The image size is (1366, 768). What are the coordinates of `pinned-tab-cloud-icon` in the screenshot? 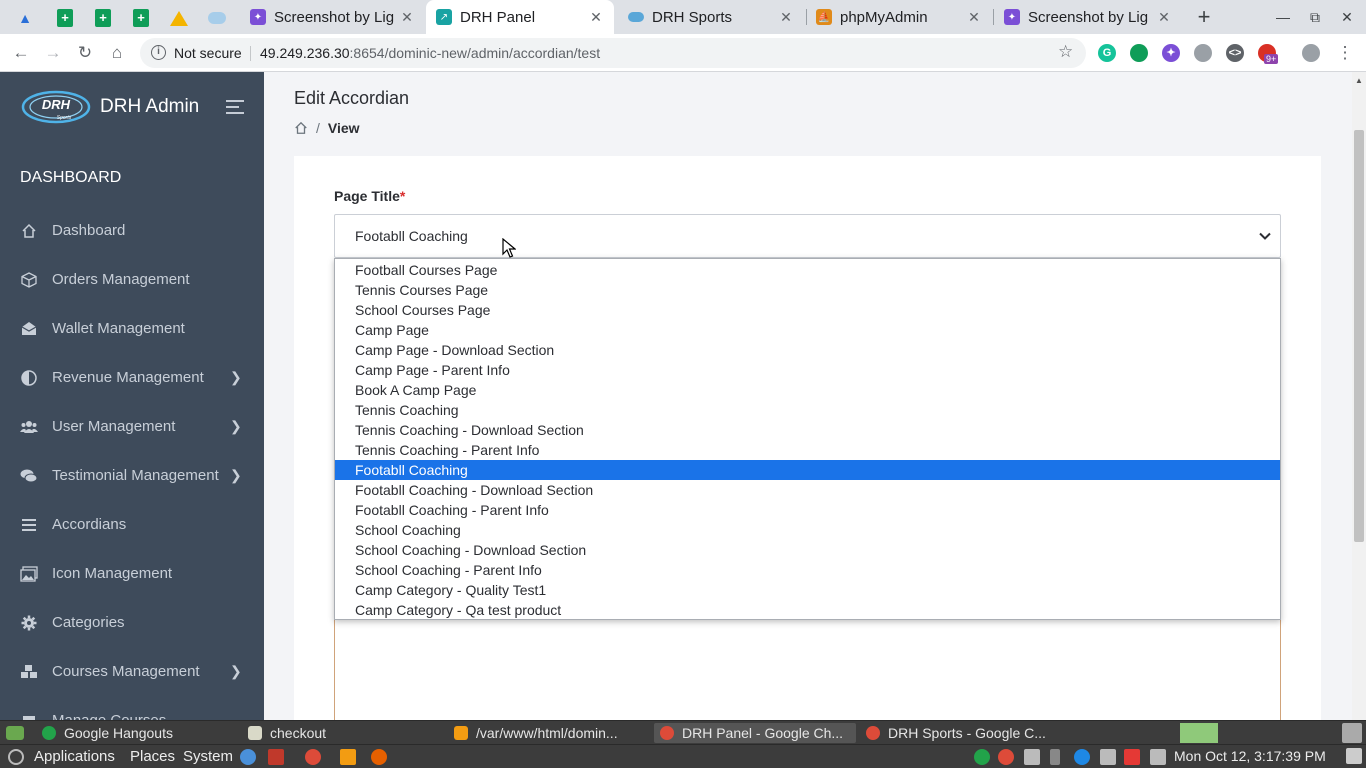 It's located at (217, 18).